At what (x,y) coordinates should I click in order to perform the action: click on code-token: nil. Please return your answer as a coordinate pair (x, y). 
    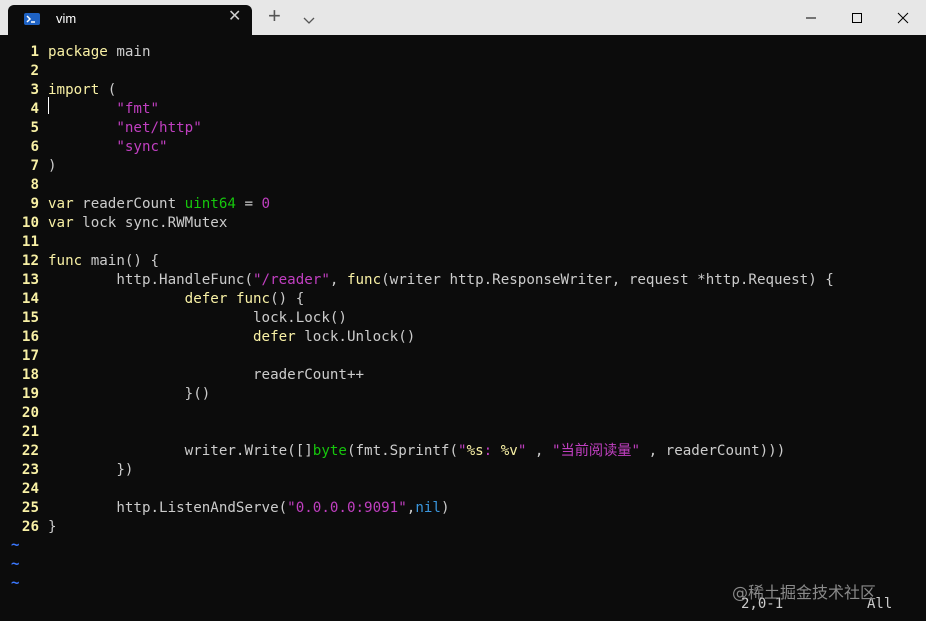
    Looking at the image, I should click on (428, 508).